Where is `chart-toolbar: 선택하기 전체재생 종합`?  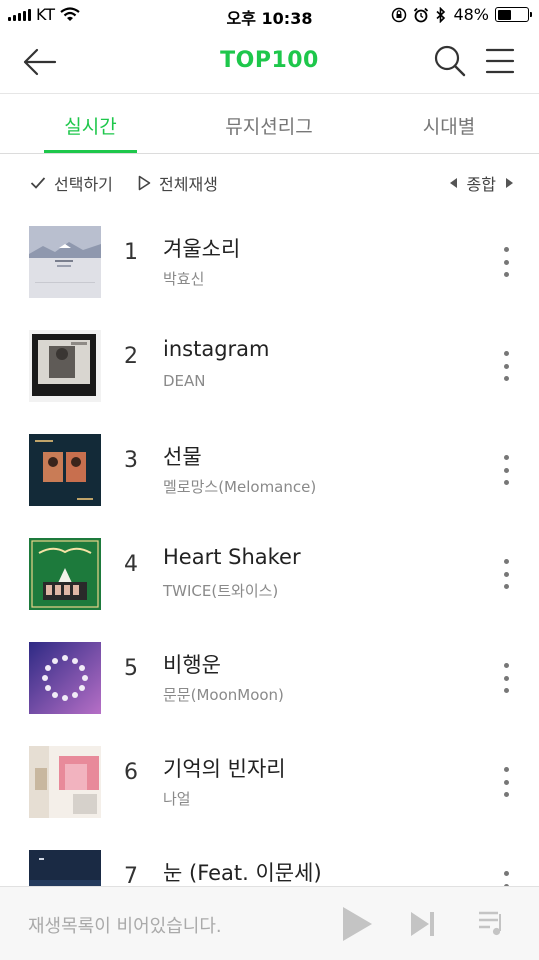
chart-toolbar: 선택하기 전체재생 종합 is located at coordinates (269, 182).